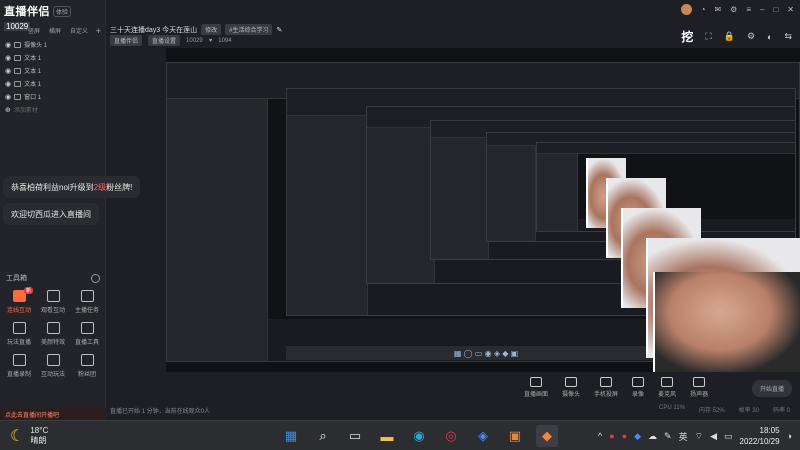 The width and height of the screenshot is (800, 450). I want to click on tool-item: 直播录制, so click(19, 366).